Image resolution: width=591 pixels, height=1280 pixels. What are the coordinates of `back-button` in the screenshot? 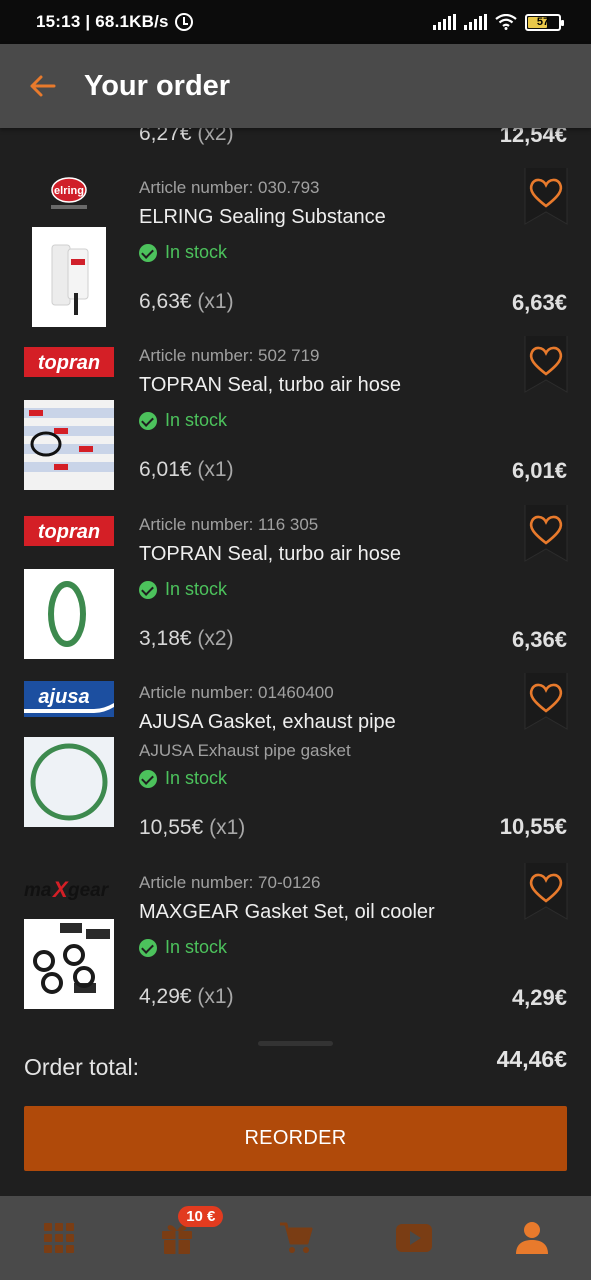 It's located at (42, 86).